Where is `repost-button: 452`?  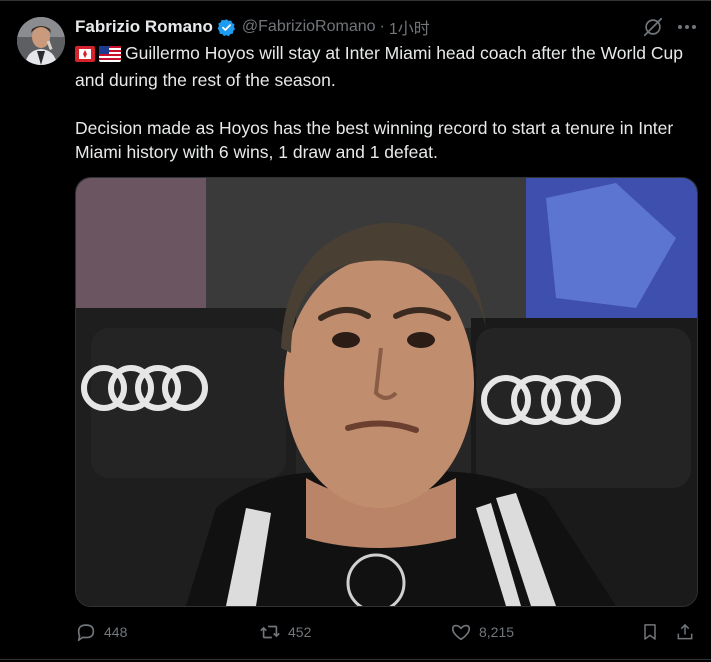
repost-button: 452 is located at coordinates (285, 632).